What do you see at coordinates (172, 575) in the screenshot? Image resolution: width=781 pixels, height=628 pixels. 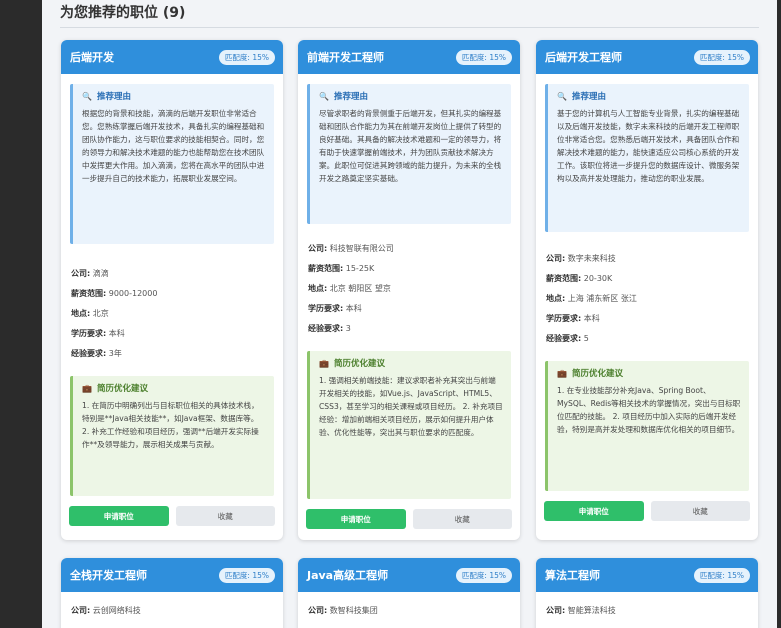 I see `job-card-header: 全栈开发工程师 匹配度: 15%` at bounding box center [172, 575].